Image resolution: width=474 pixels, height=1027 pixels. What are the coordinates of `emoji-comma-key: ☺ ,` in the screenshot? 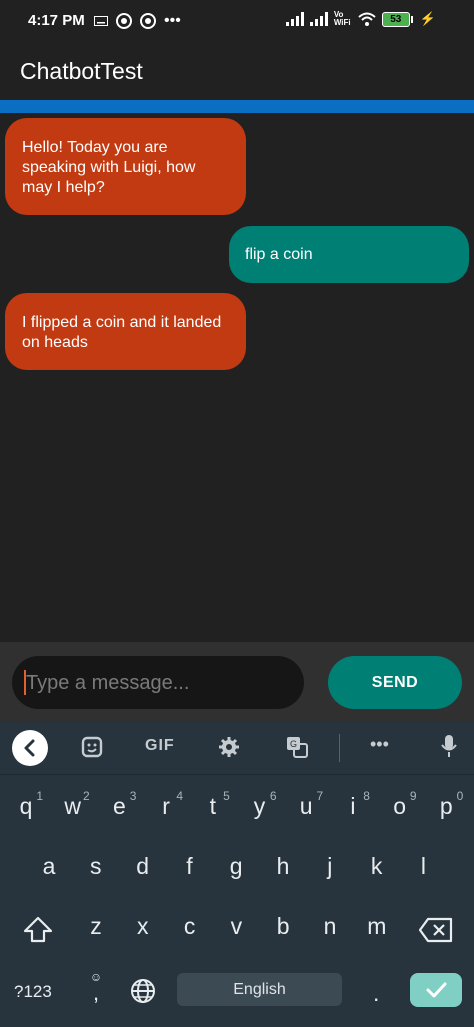 It's located at (96, 990).